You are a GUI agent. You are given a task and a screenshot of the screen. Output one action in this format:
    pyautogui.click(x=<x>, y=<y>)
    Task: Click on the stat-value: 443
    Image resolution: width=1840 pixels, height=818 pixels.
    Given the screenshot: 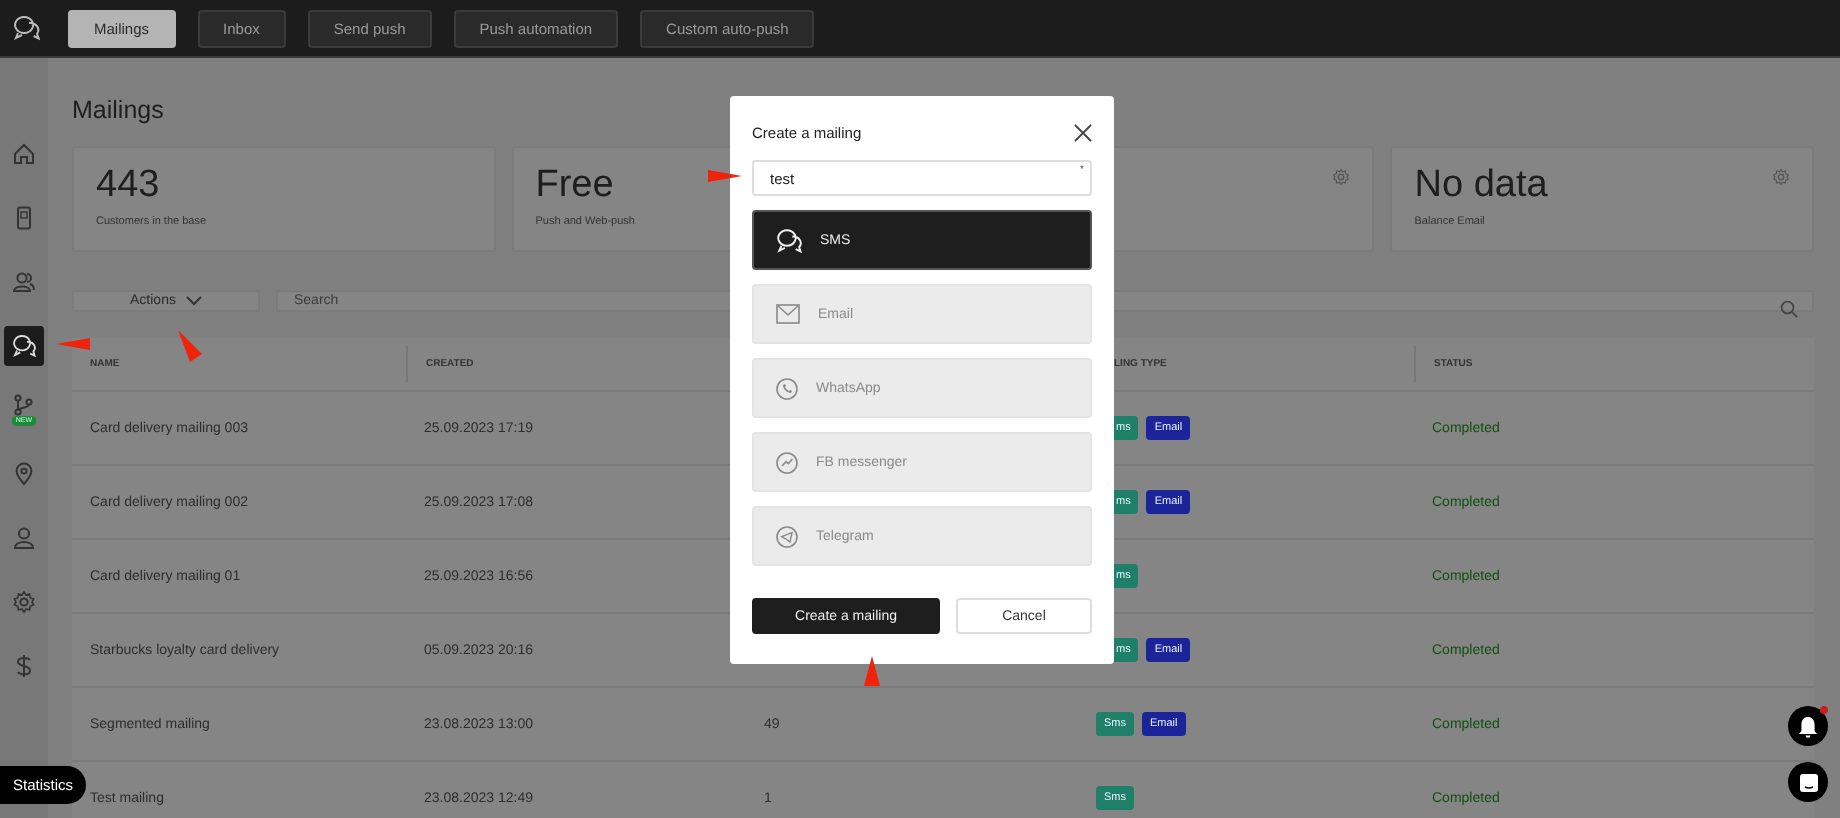 What is the action you would take?
    pyautogui.click(x=129, y=186)
    